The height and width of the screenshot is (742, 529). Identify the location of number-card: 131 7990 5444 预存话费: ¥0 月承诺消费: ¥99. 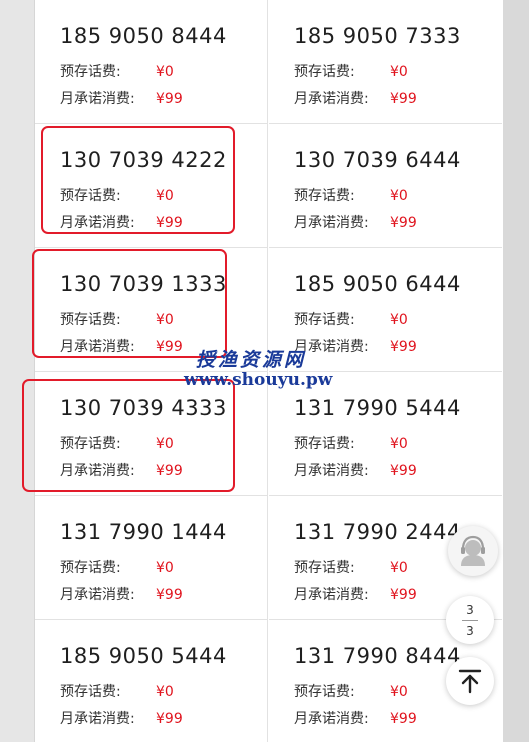
(385, 434).